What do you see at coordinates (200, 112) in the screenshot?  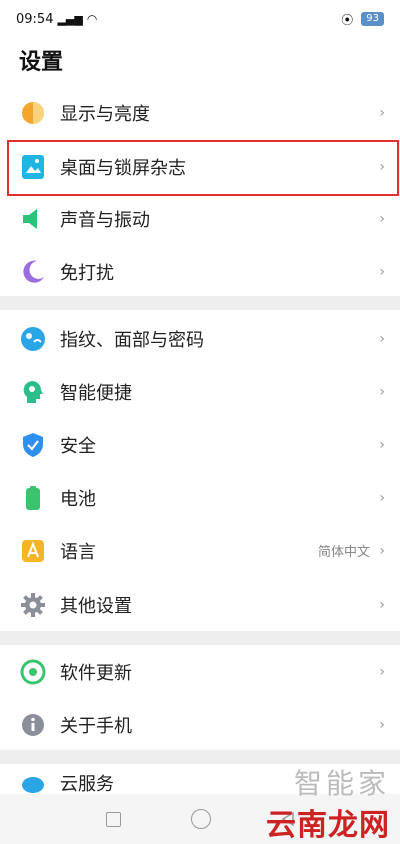 I see `settings-item-display: 显示与亮度 ›` at bounding box center [200, 112].